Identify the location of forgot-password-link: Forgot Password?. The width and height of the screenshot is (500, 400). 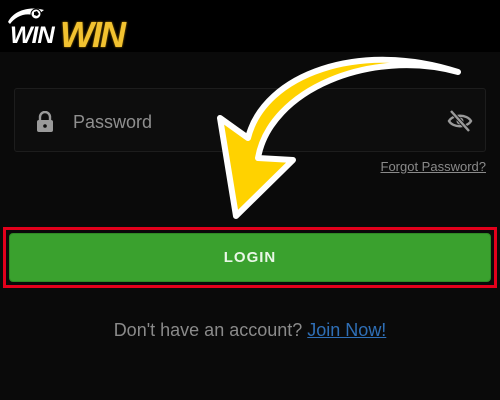
(434, 166).